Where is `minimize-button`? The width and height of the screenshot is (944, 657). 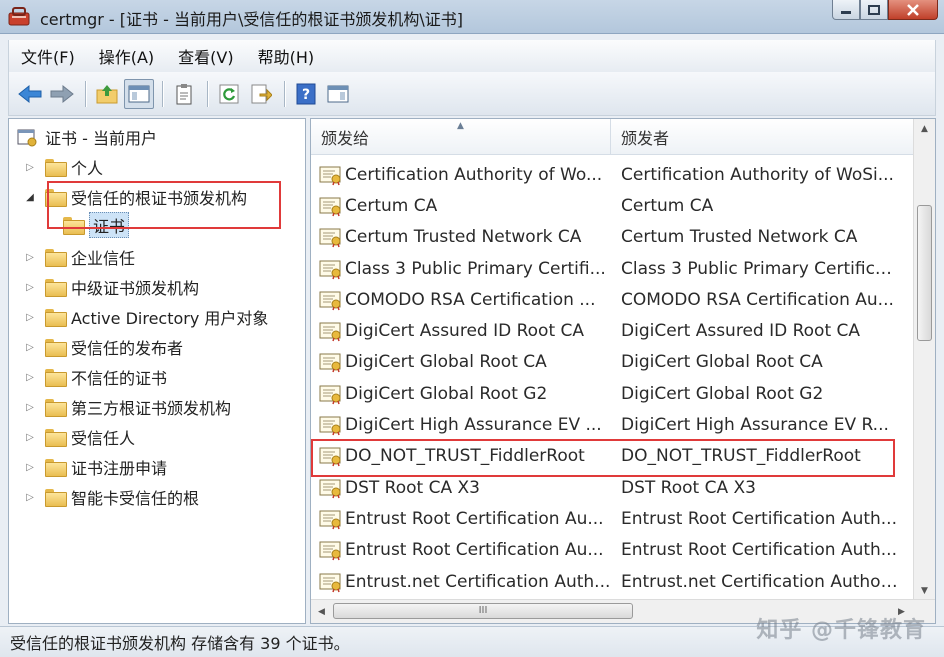 minimize-button is located at coordinates (846, 10).